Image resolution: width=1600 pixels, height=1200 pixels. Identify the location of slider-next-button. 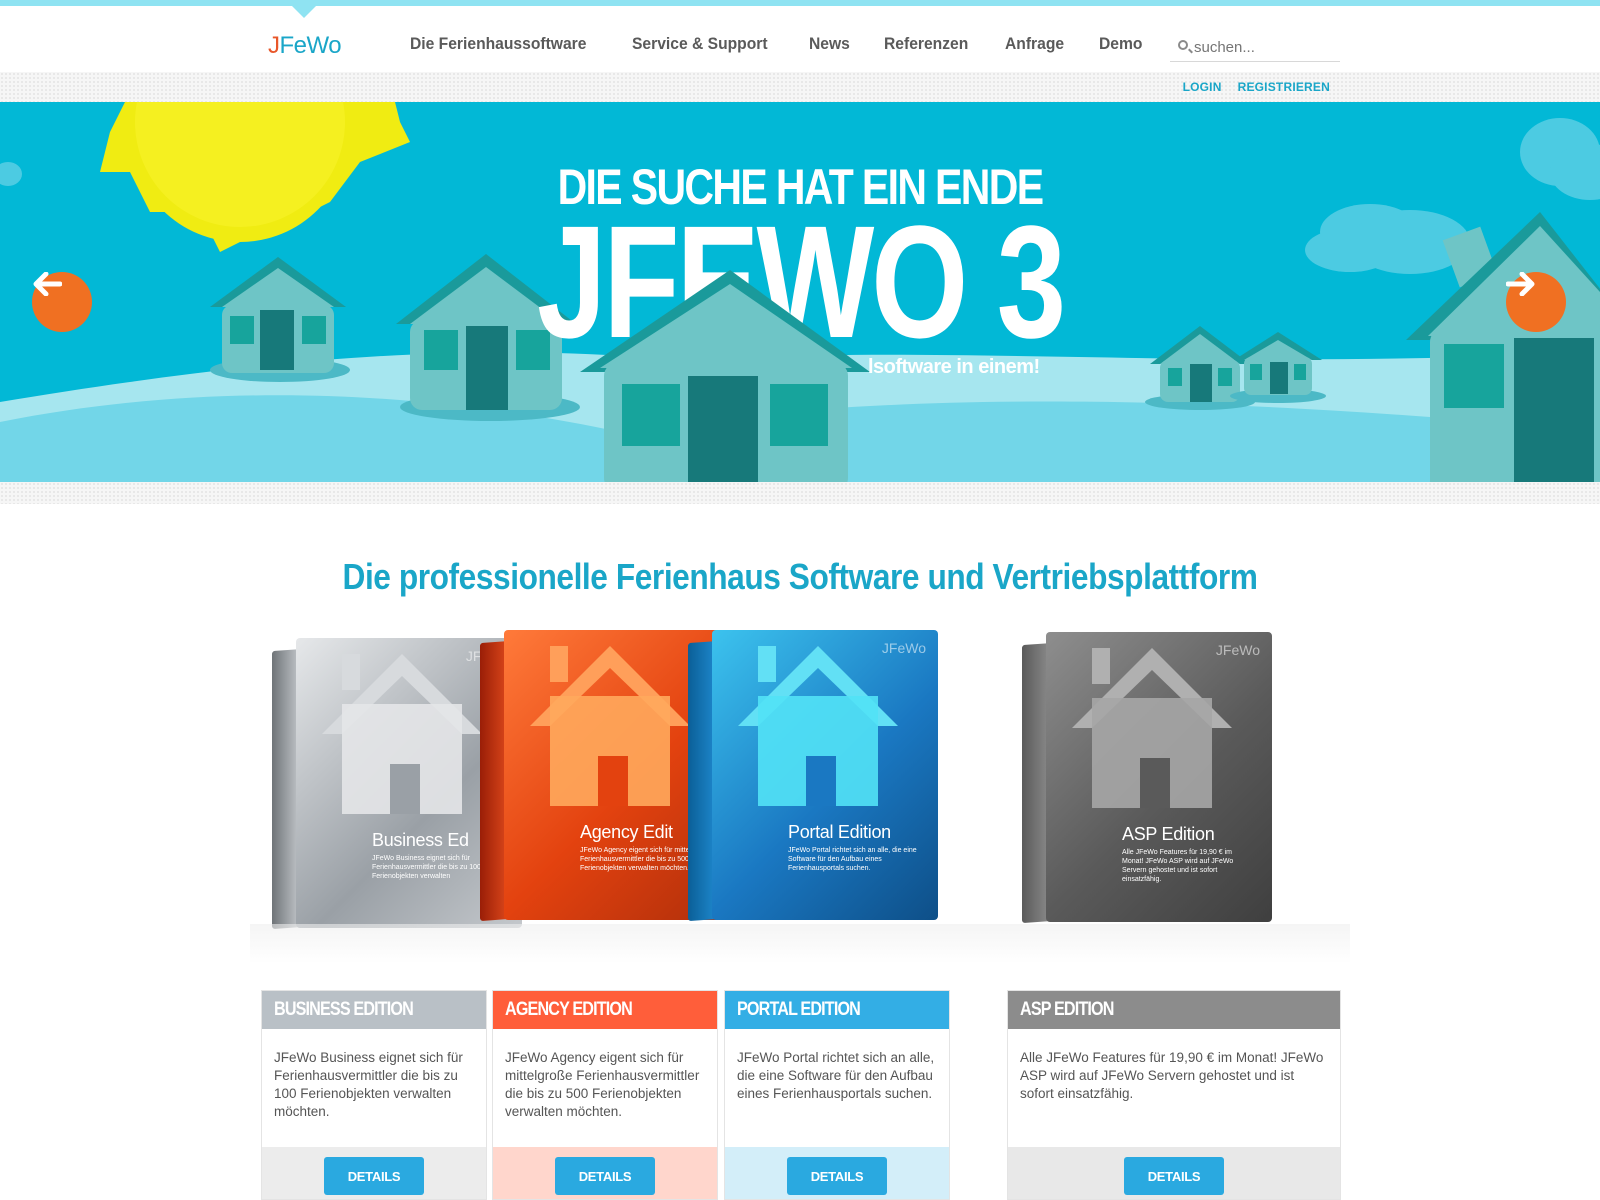
(1536, 302).